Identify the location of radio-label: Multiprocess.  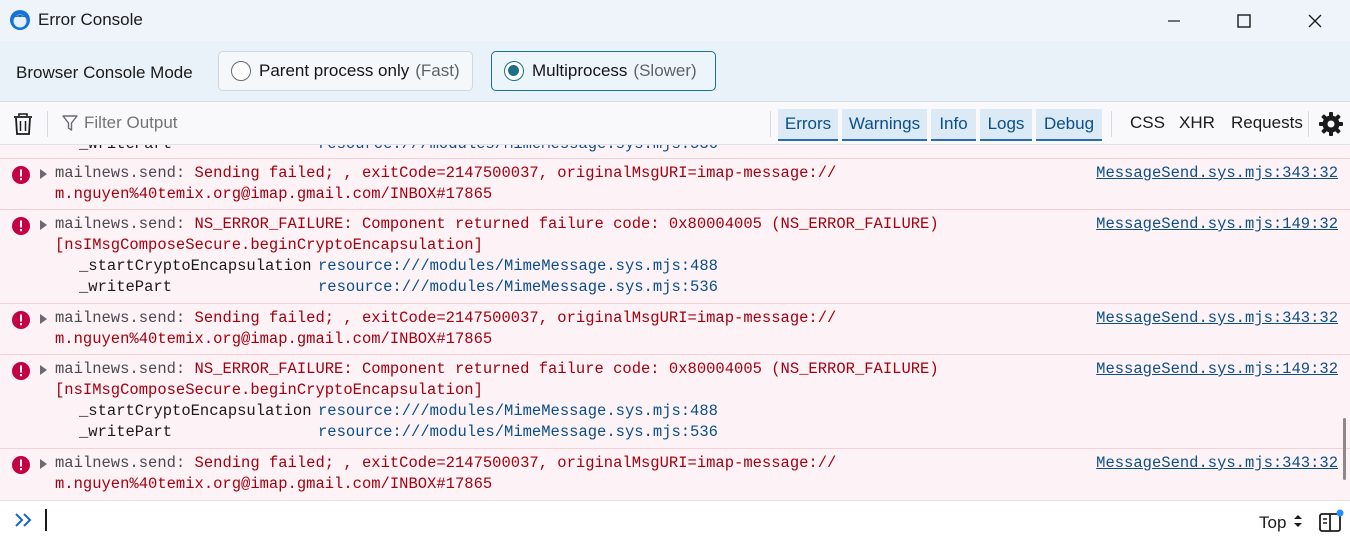
(580, 70).